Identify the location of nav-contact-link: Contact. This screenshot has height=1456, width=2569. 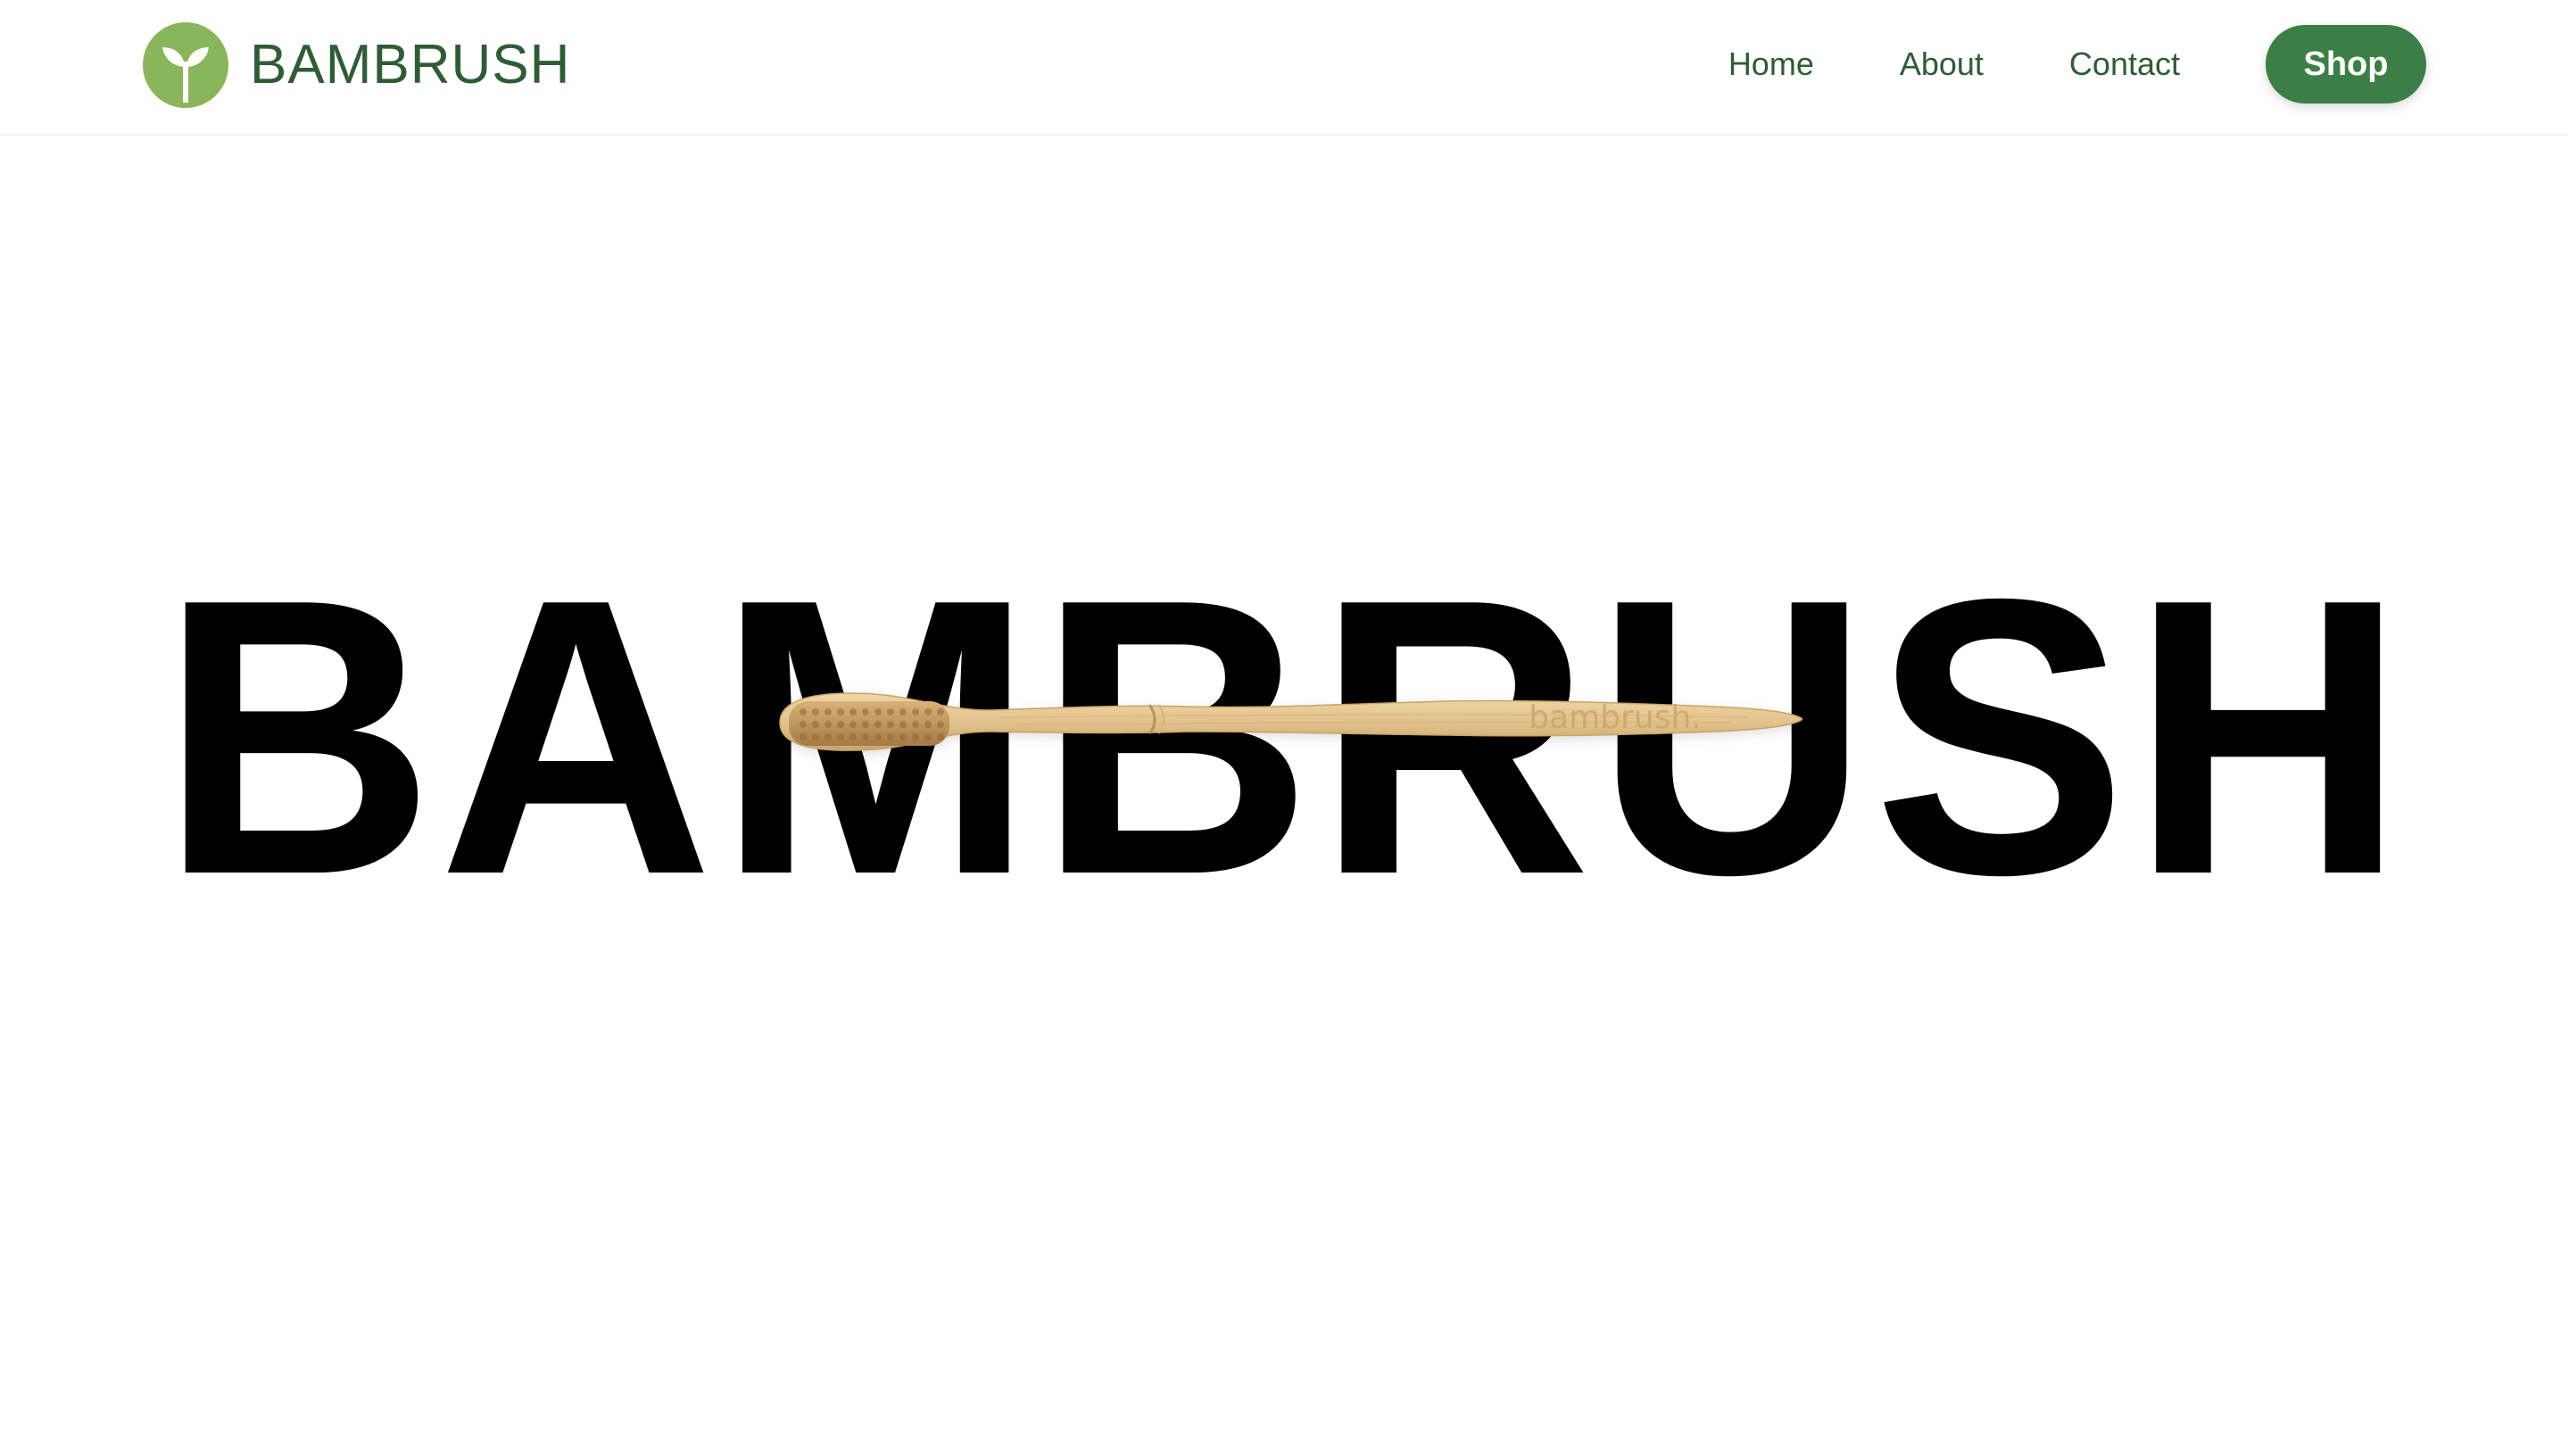
(2124, 64).